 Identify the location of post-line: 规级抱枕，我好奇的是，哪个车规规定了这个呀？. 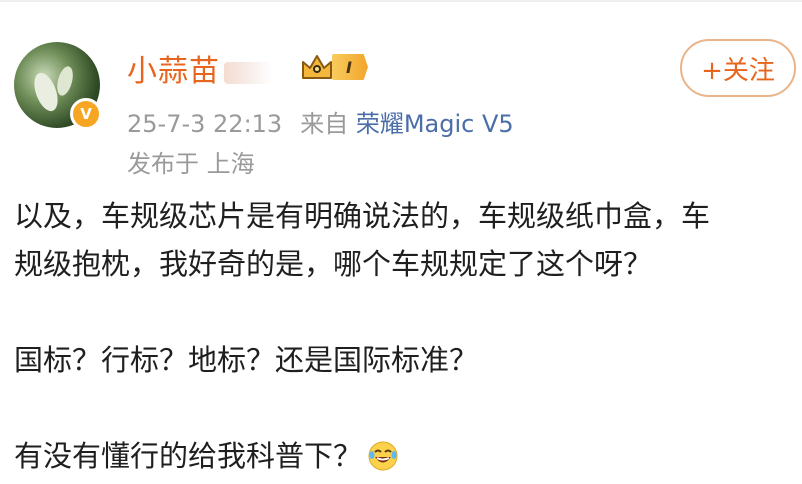
(333, 264).